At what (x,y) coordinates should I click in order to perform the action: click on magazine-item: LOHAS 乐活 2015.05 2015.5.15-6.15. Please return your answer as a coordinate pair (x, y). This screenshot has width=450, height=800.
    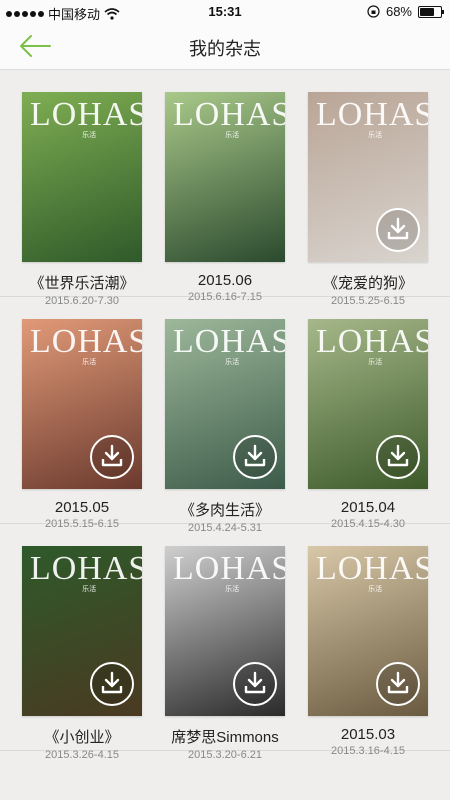
    Looking at the image, I should click on (82, 424).